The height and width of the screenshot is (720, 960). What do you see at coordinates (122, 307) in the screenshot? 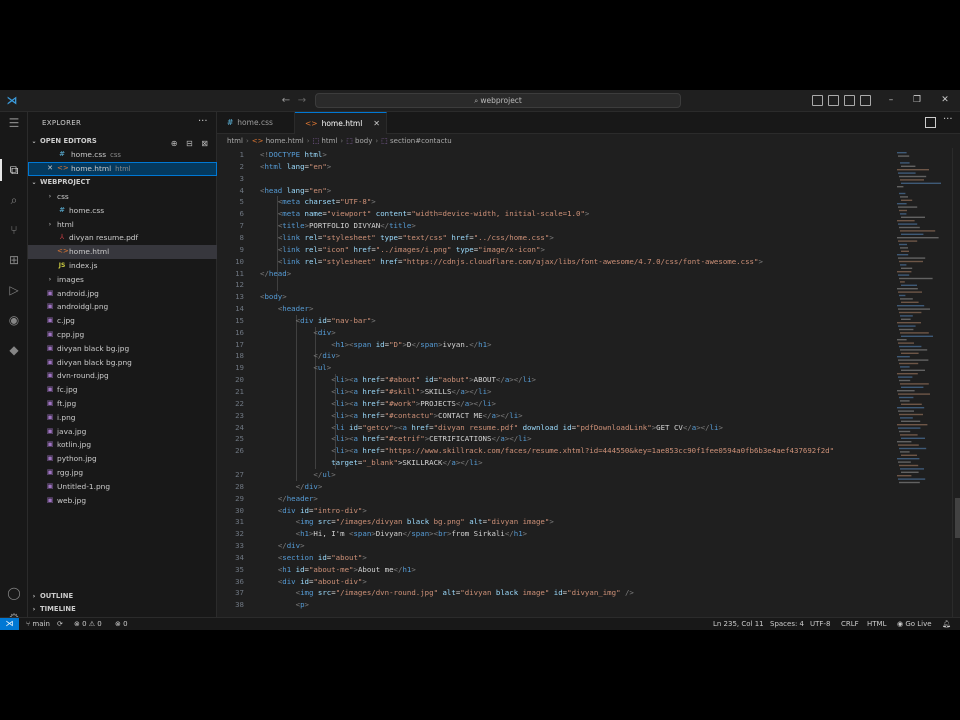
I see `file-item: ▣ androidgl.png` at bounding box center [122, 307].